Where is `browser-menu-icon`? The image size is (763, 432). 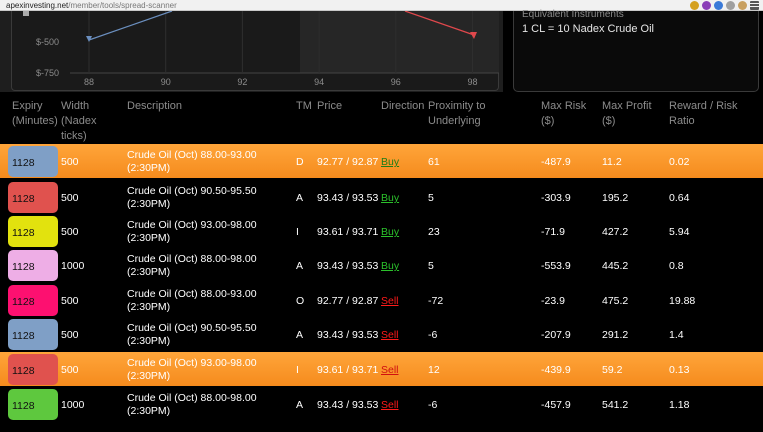
browser-menu-icon is located at coordinates (754, 5).